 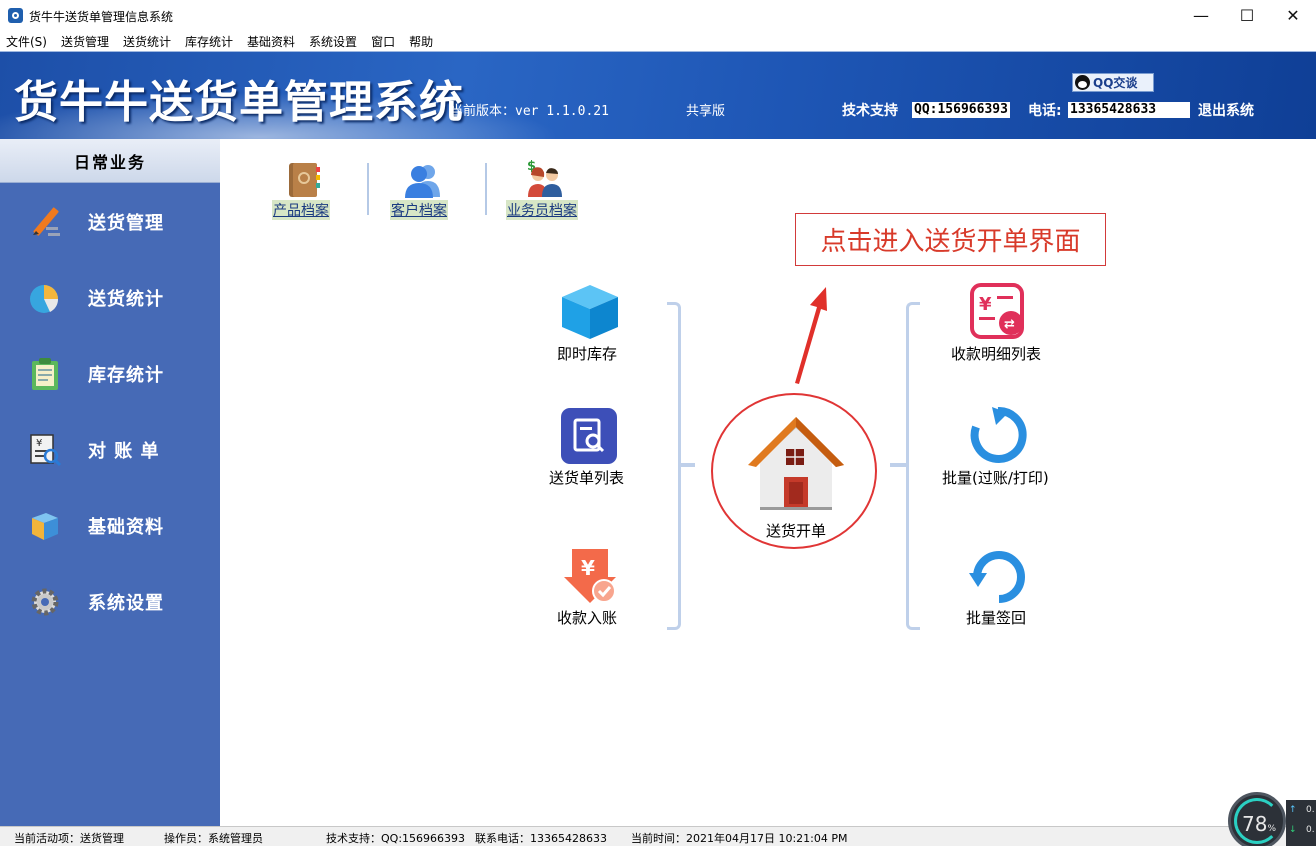 I want to click on pie-chart-icon, so click(x=44, y=299).